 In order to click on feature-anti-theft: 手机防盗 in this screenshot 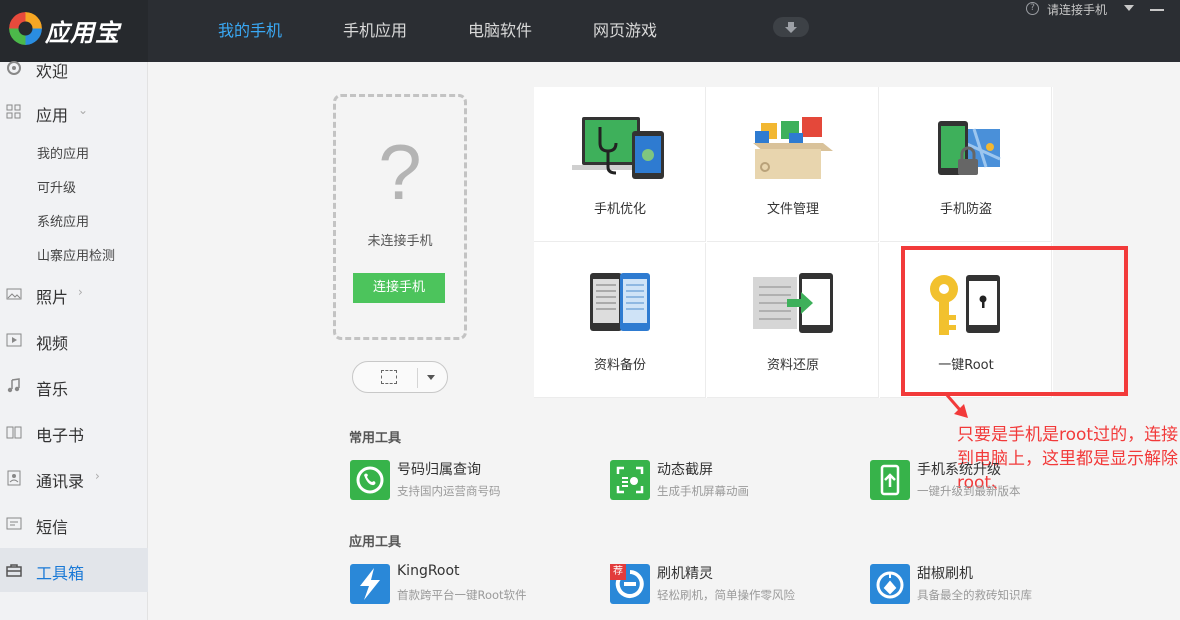, I will do `click(966, 164)`.